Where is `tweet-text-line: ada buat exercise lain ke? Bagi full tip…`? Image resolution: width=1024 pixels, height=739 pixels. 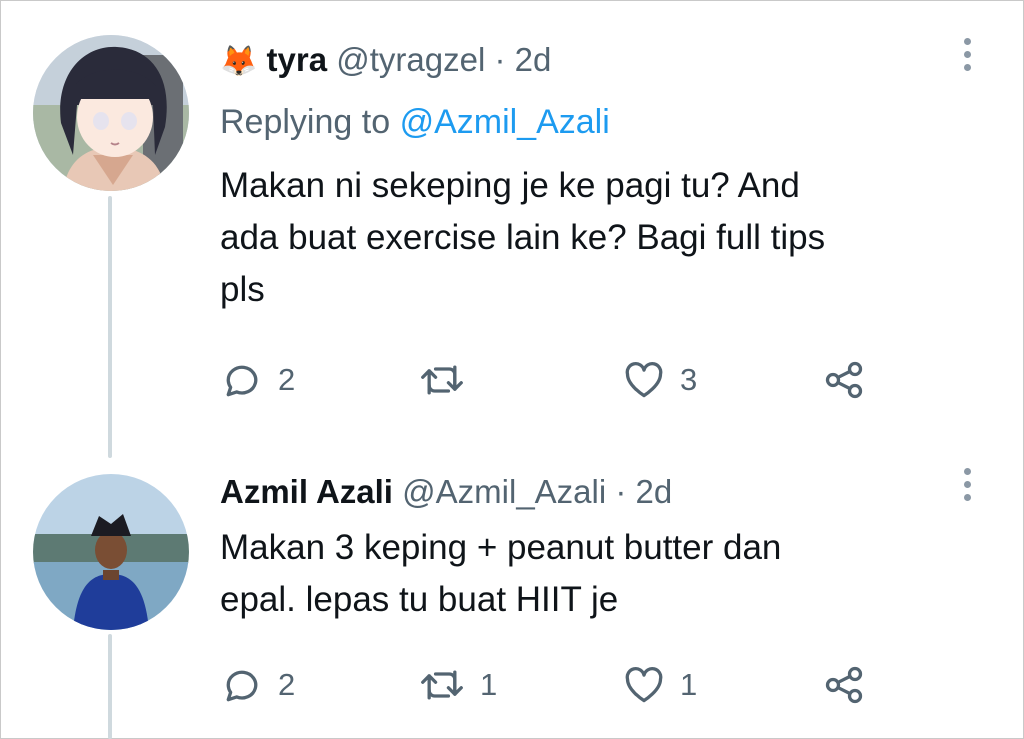
tweet-text-line: ada buat exercise lain ke? Bagi full tip… is located at coordinates (523, 237).